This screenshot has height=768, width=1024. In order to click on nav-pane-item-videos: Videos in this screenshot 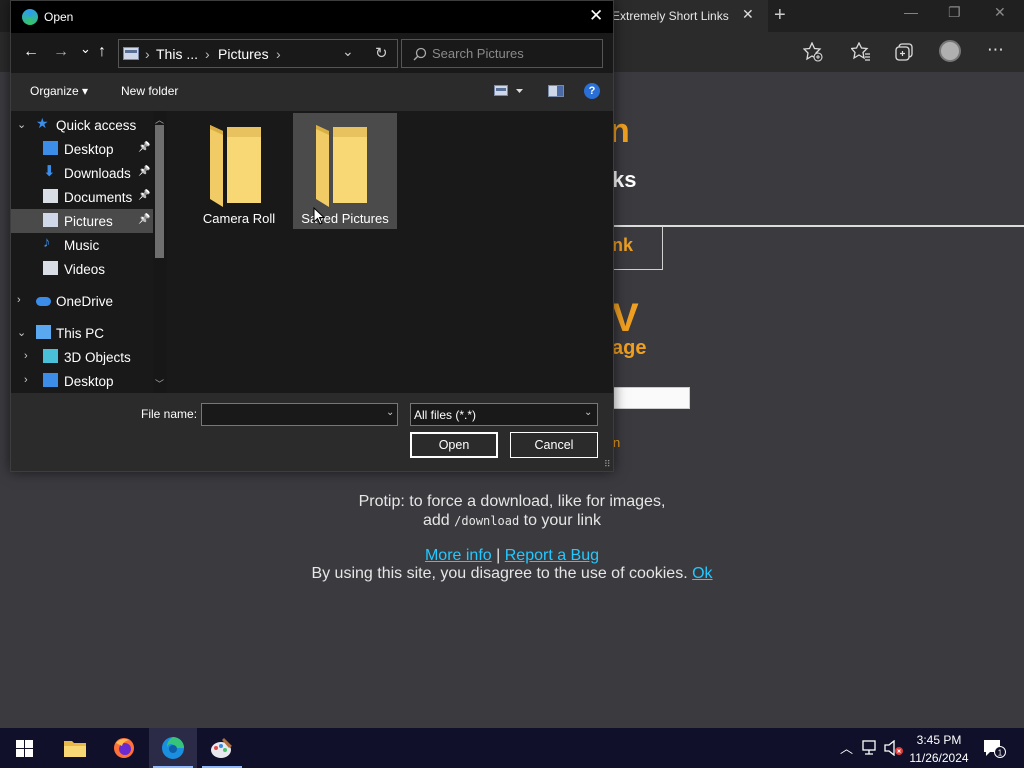, I will do `click(82, 269)`.